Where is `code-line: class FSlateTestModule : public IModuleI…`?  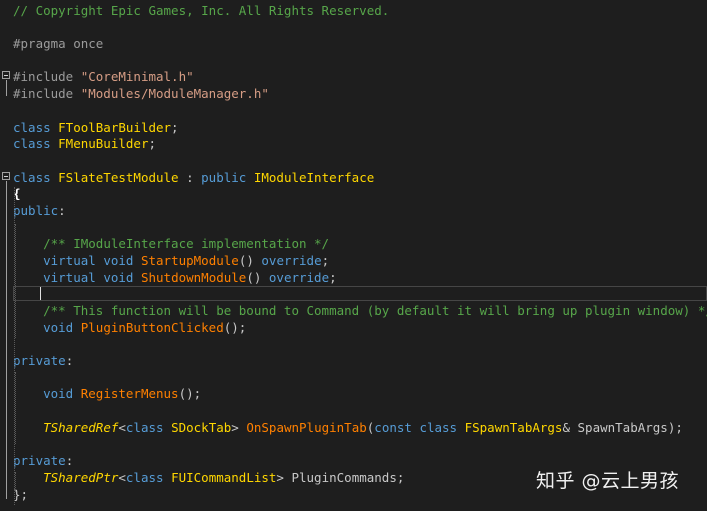
code-line: class FSlateTestModule : public IModuleI… is located at coordinates (353, 178).